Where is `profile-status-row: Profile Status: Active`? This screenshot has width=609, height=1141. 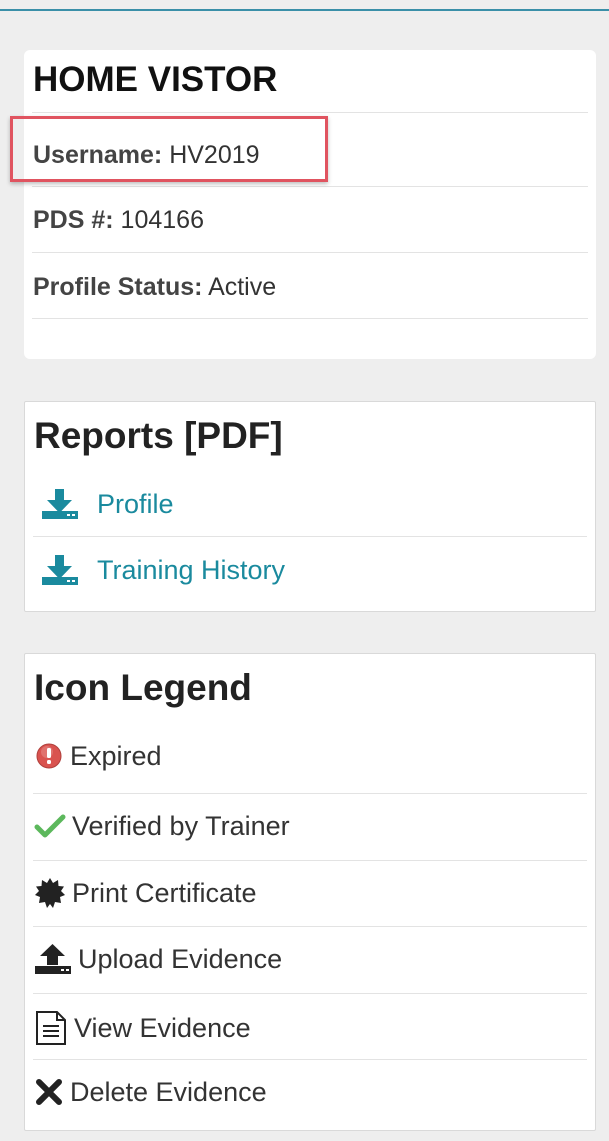
profile-status-row: Profile Status: Active is located at coordinates (154, 287).